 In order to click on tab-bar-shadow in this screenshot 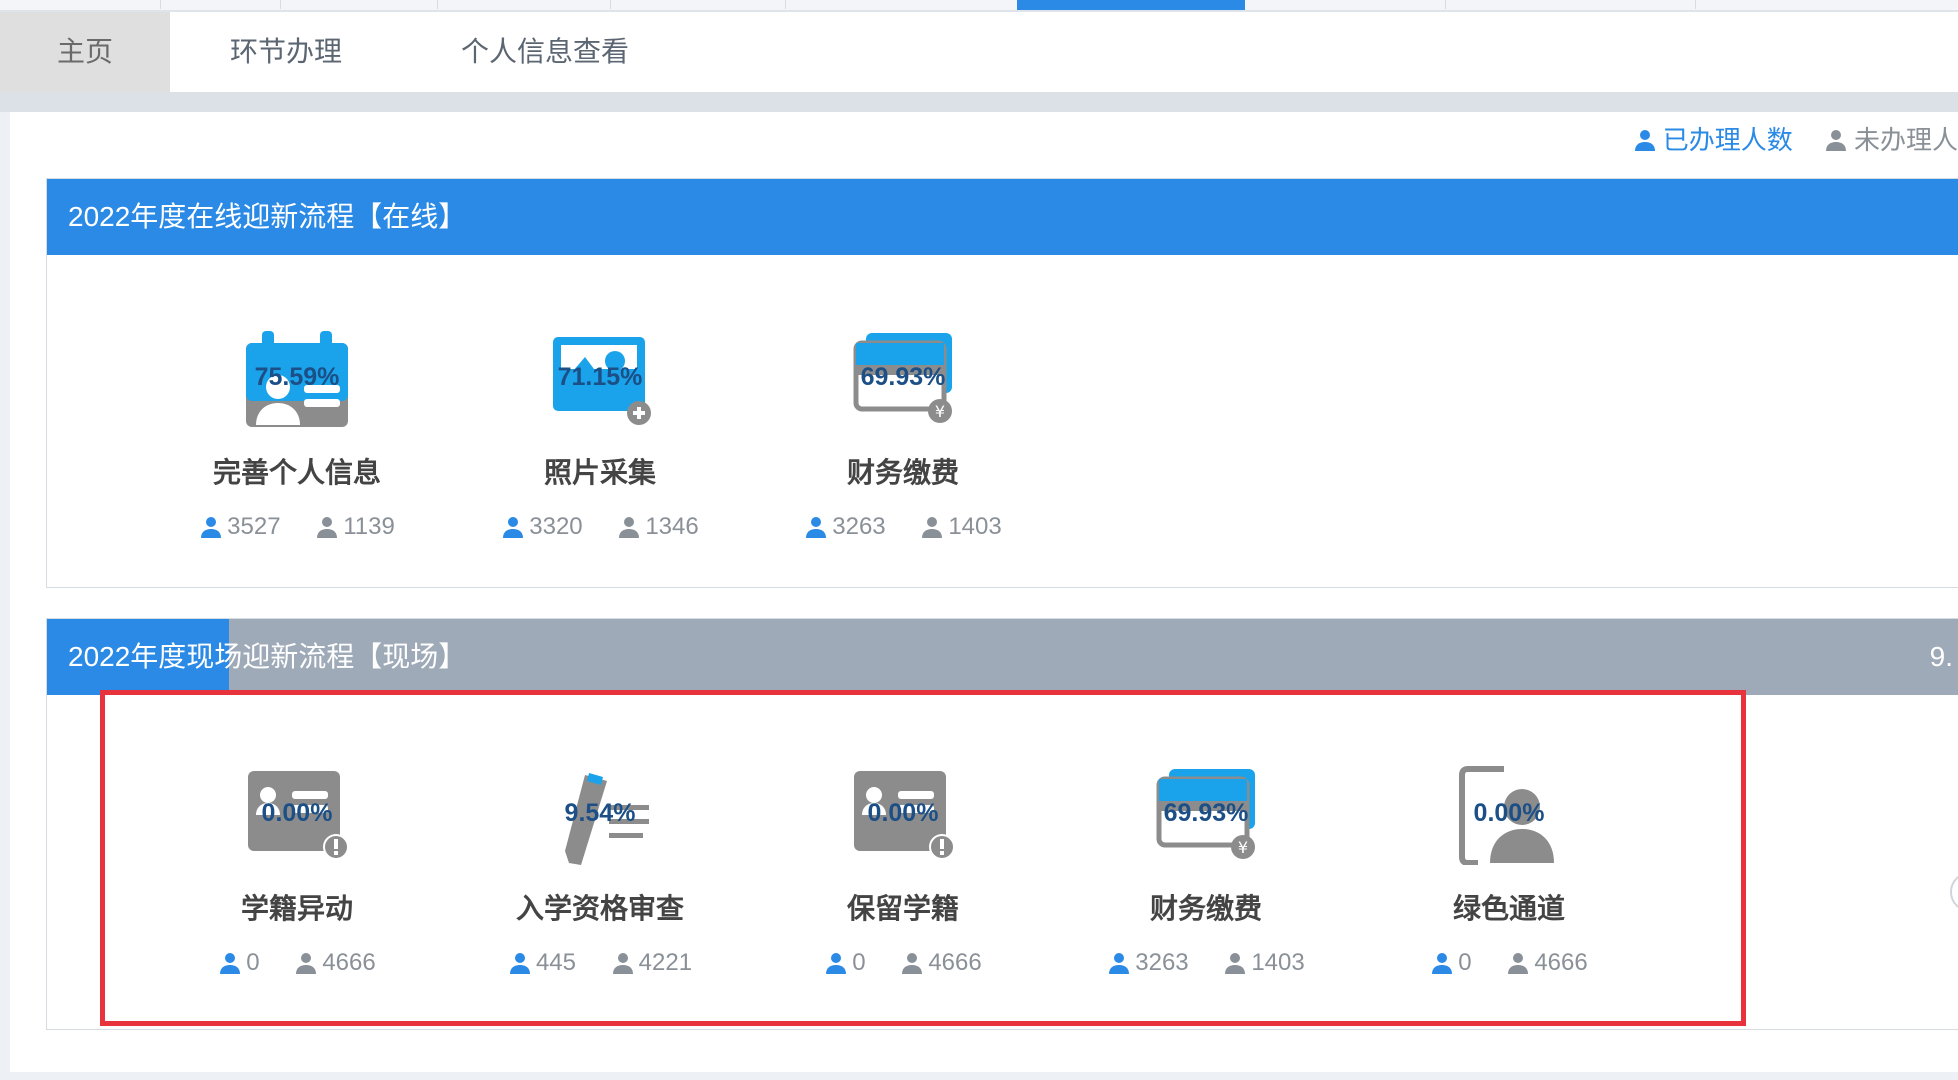, I will do `click(979, 102)`.